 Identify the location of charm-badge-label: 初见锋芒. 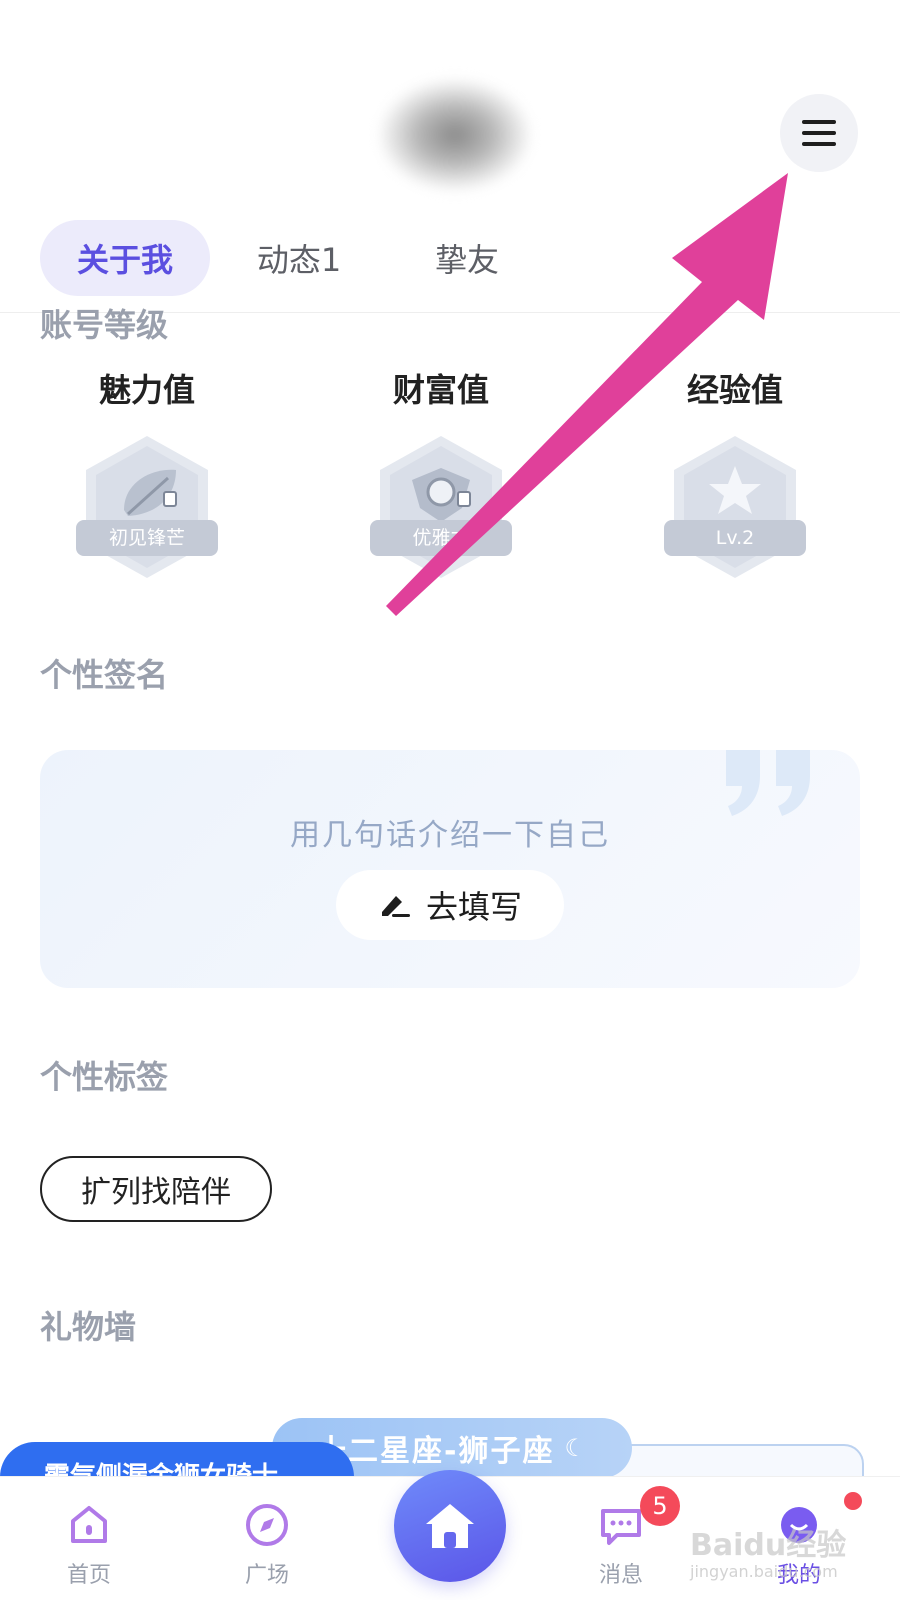
(146, 538).